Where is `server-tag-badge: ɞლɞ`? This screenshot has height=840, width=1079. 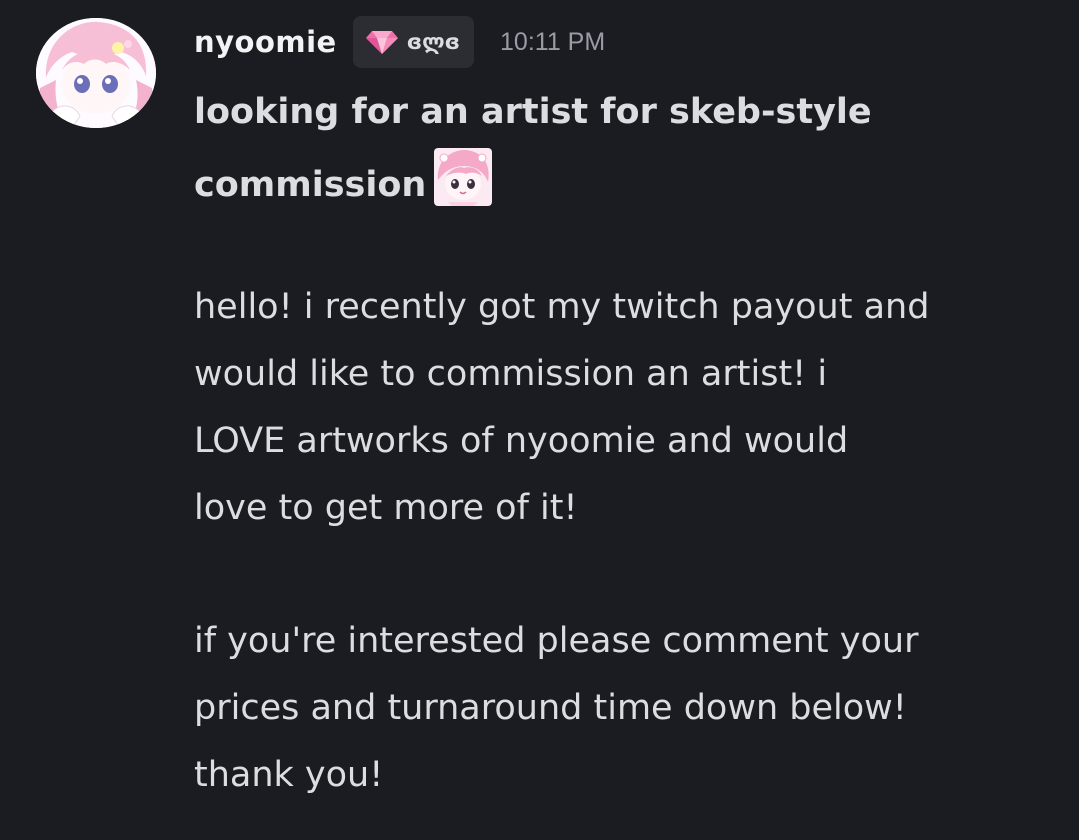 server-tag-badge: ɞლɞ is located at coordinates (413, 42).